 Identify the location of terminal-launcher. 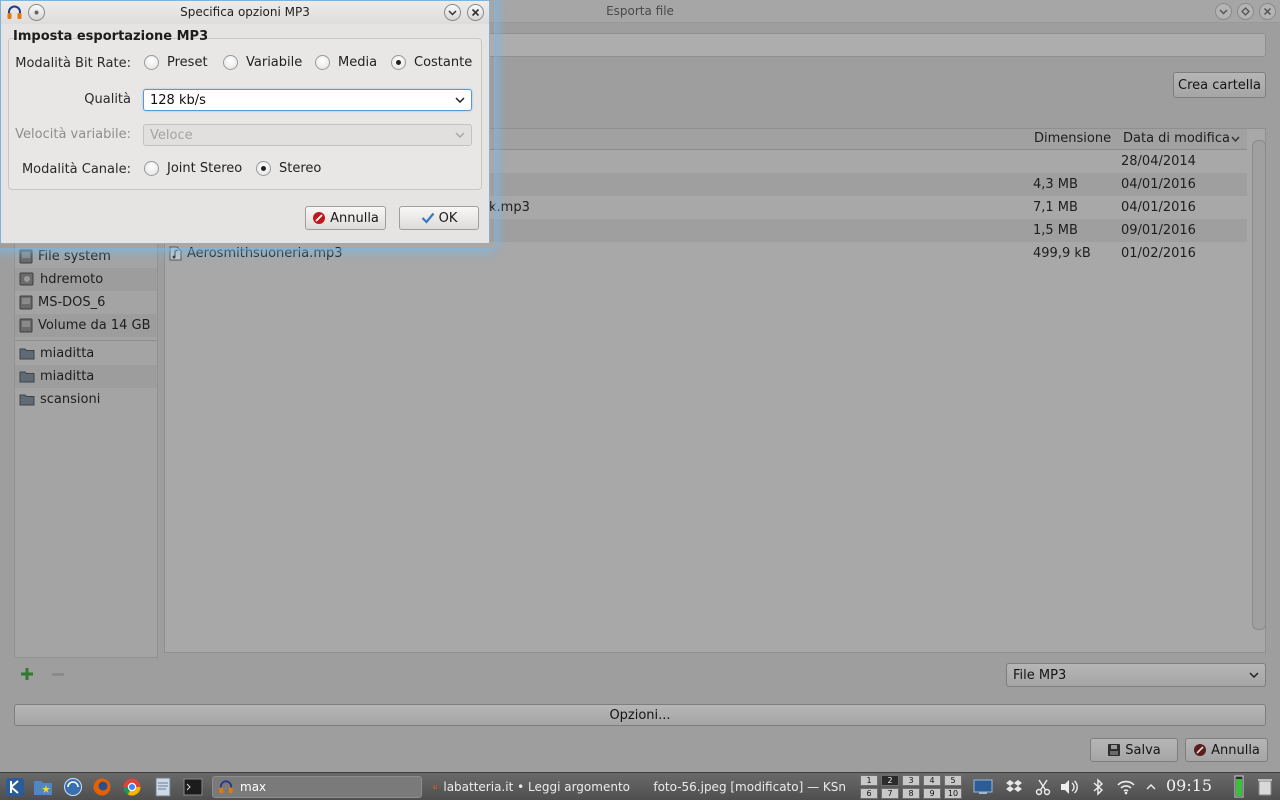
(193, 787).